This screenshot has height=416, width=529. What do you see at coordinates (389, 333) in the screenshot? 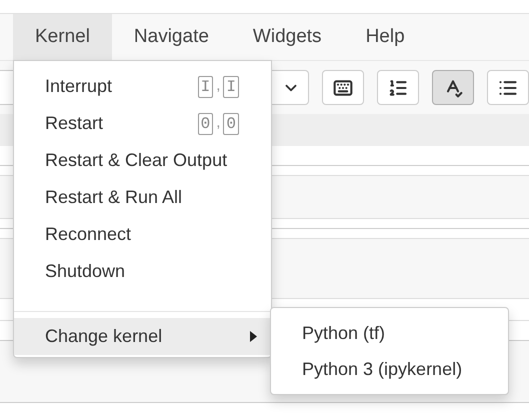
I see `menu-item: Python (tf)` at bounding box center [389, 333].